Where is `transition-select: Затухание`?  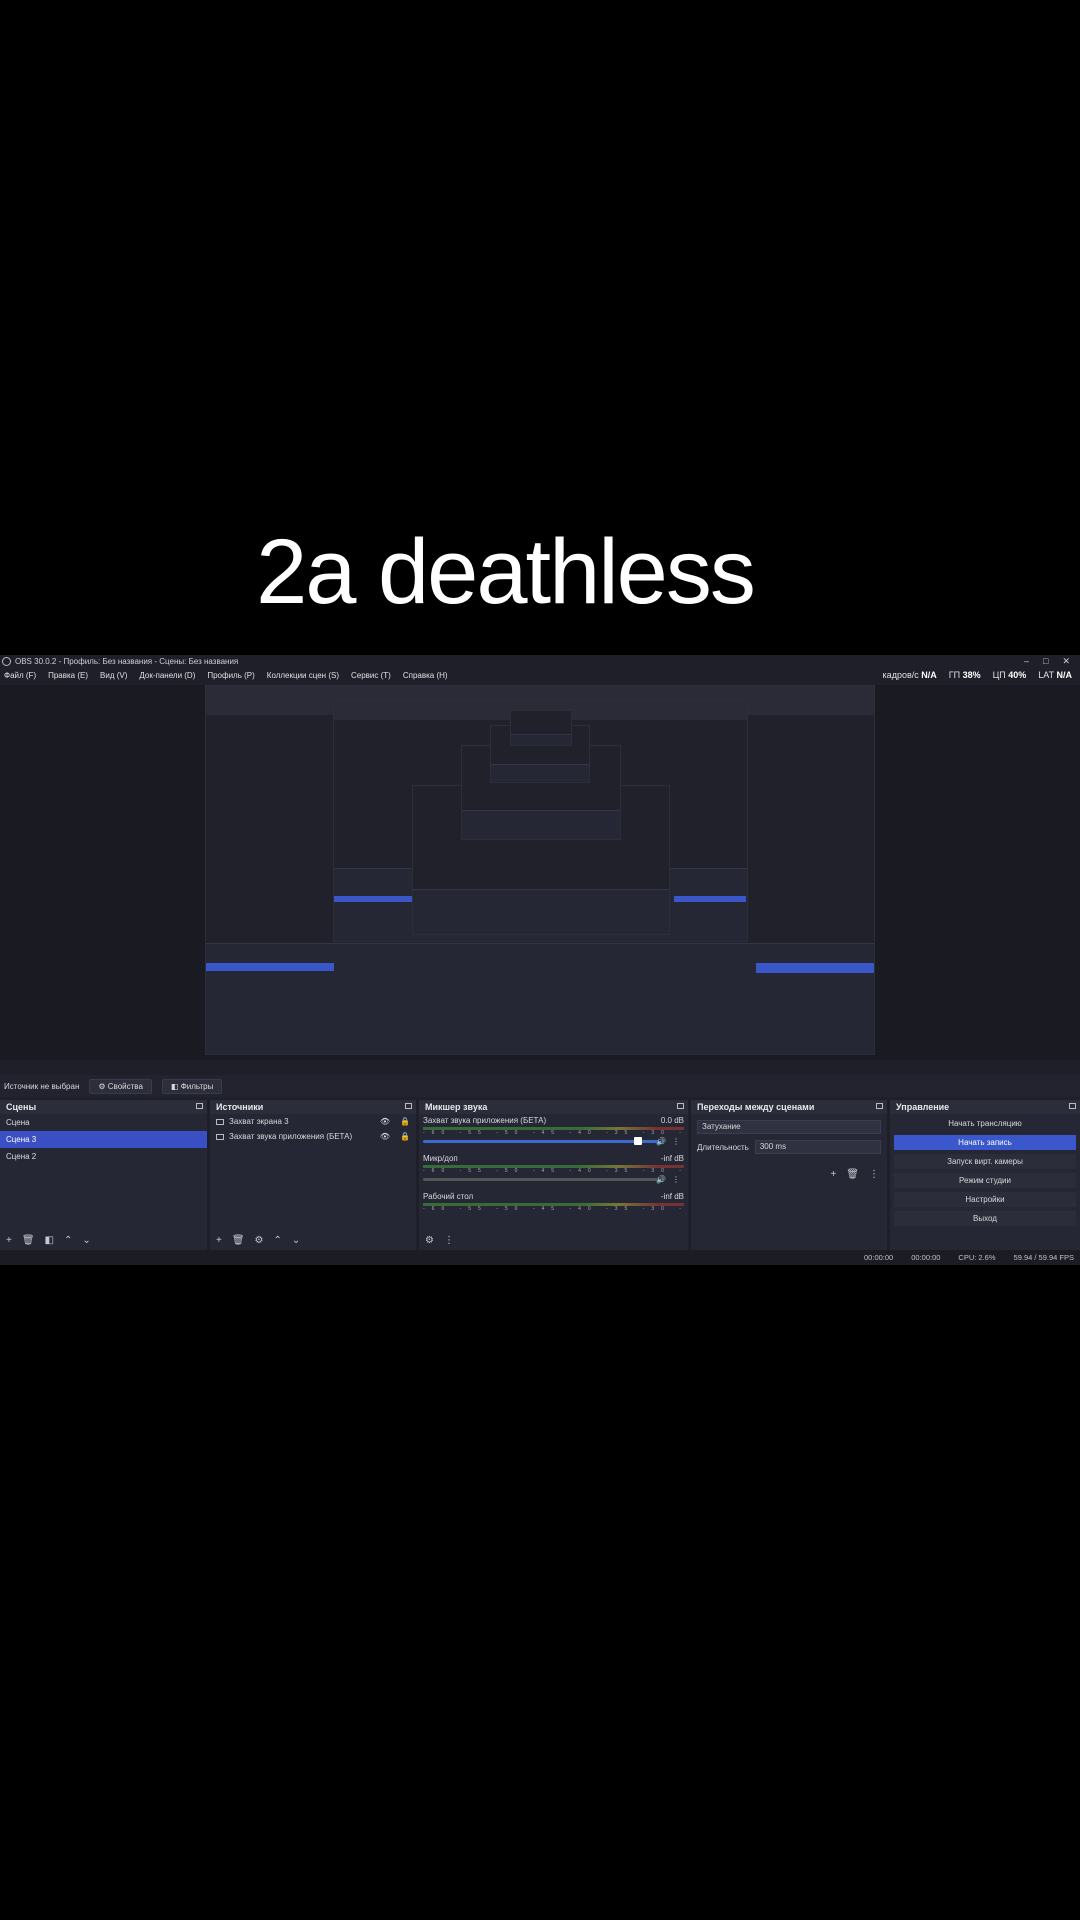 transition-select: Затухание is located at coordinates (789, 1127).